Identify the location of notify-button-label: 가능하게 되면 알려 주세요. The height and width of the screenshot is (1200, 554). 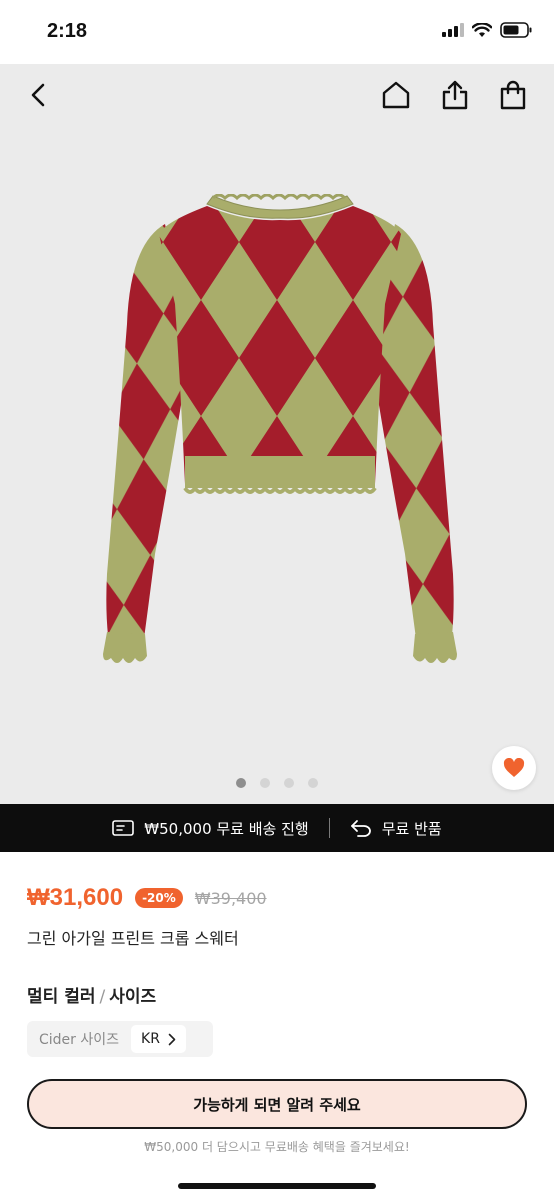
(277, 1104).